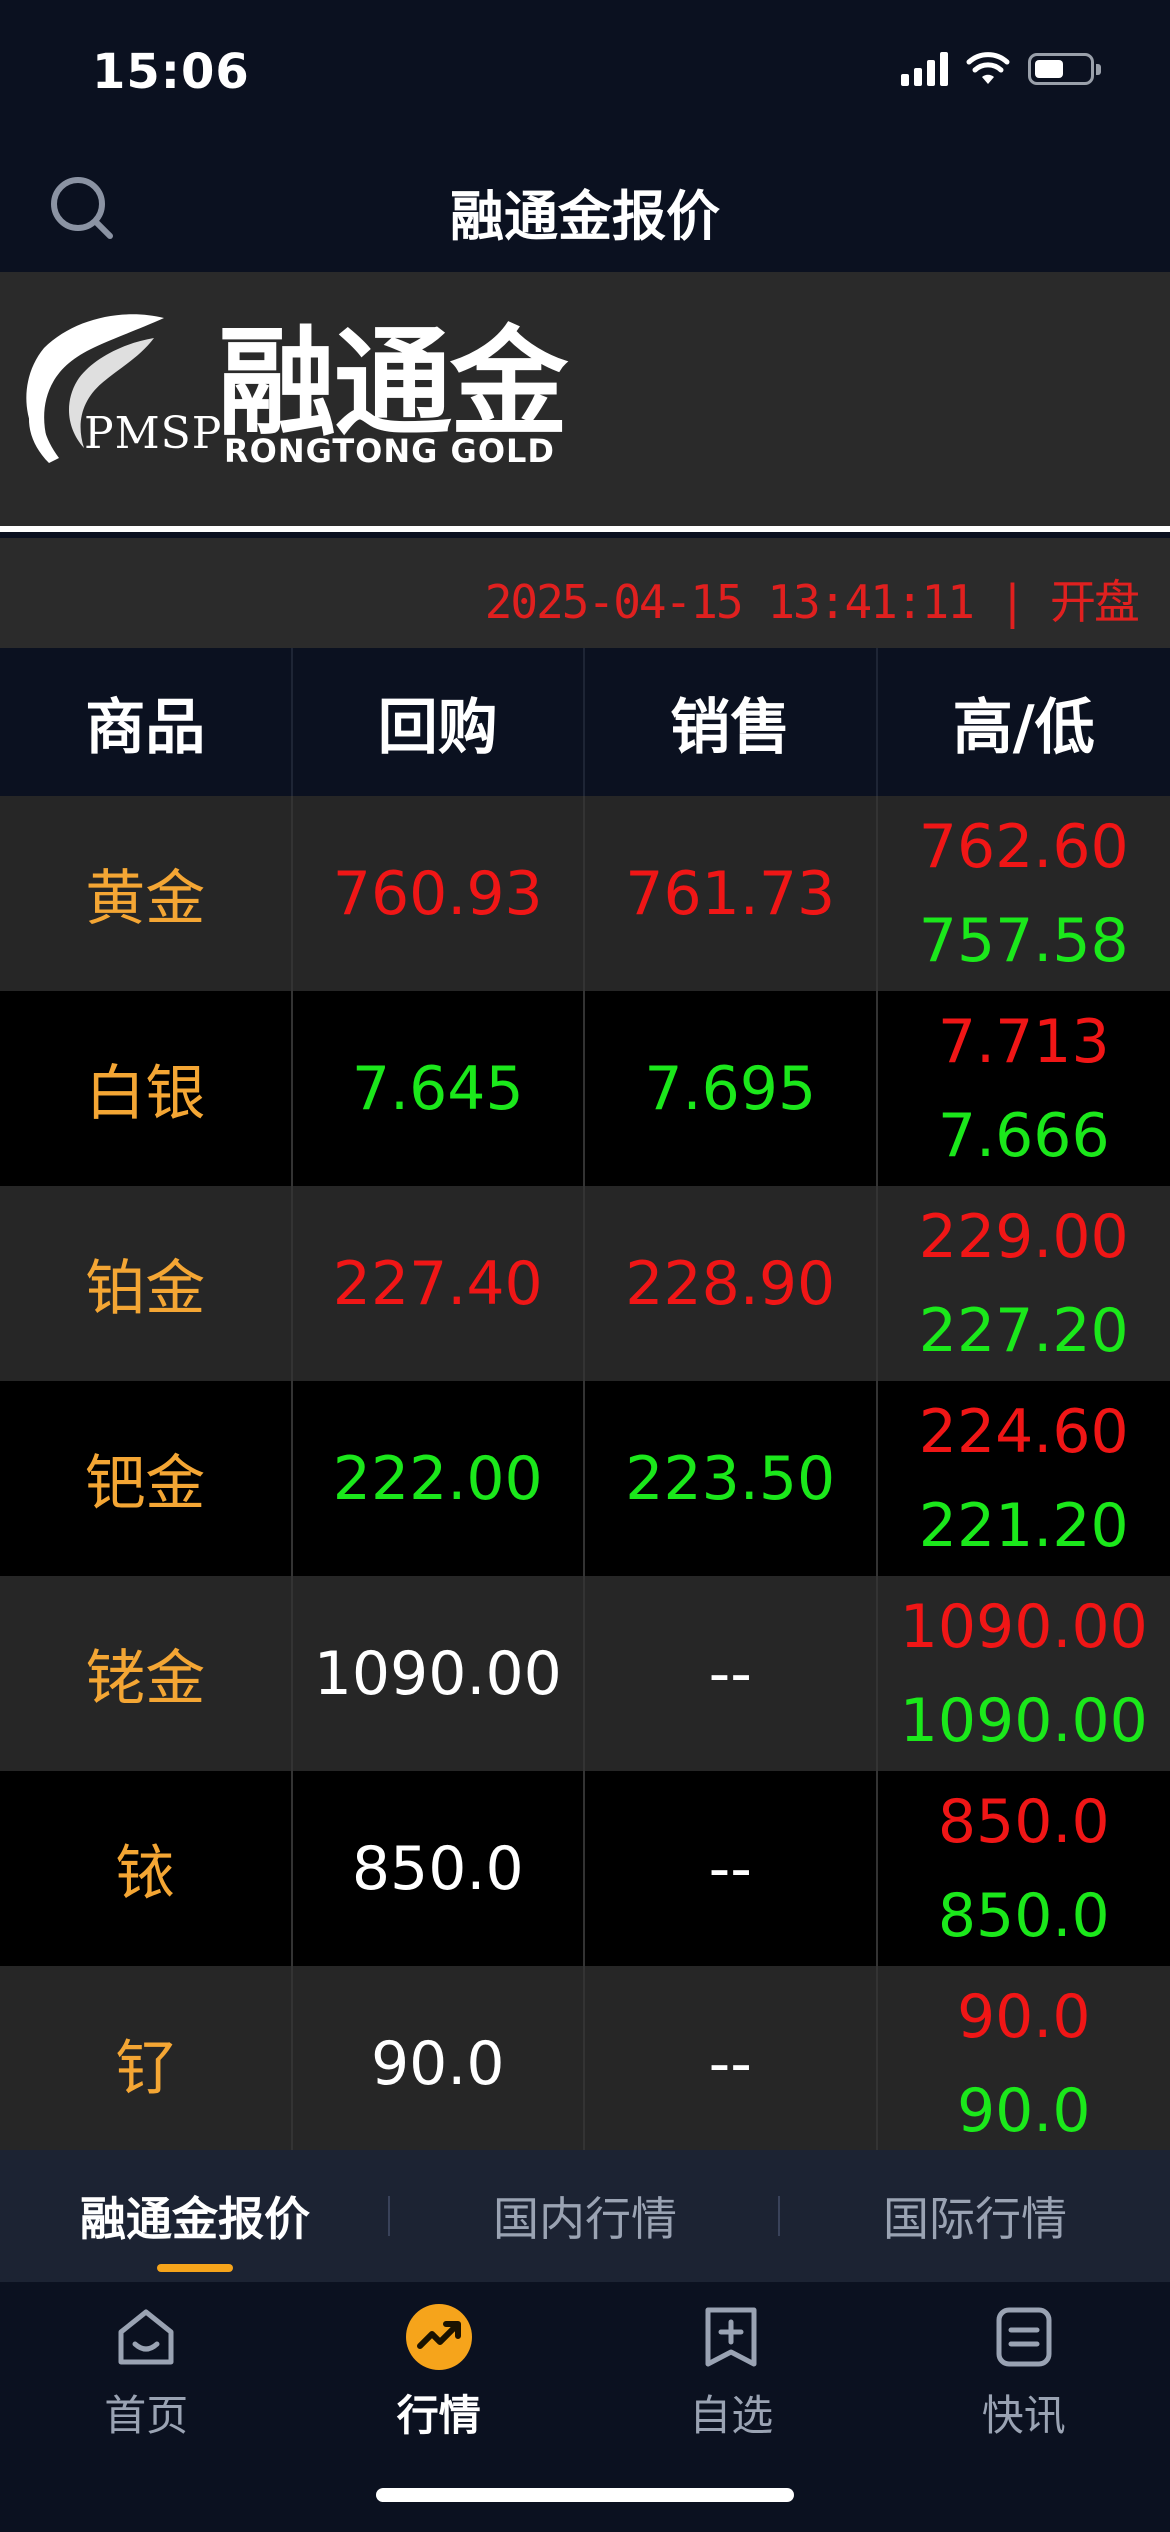  Describe the element at coordinates (1024, 1283) in the screenshot. I see `high-low-cell: 229.00 227.20` at that location.